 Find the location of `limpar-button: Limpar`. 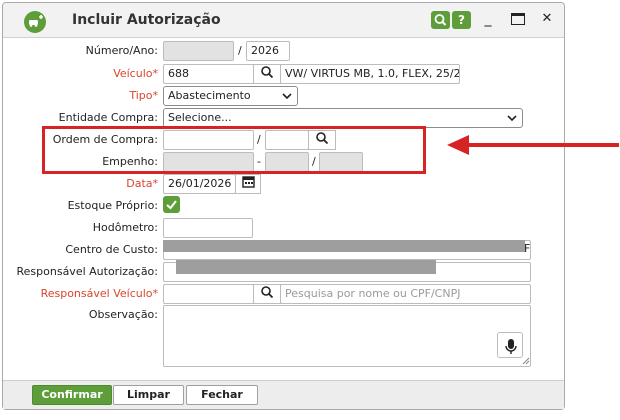

limpar-button: Limpar is located at coordinates (148, 395).